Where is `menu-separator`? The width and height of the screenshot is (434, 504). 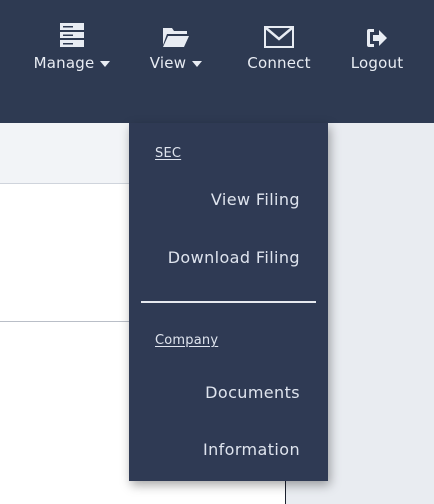
menu-separator is located at coordinates (228, 302).